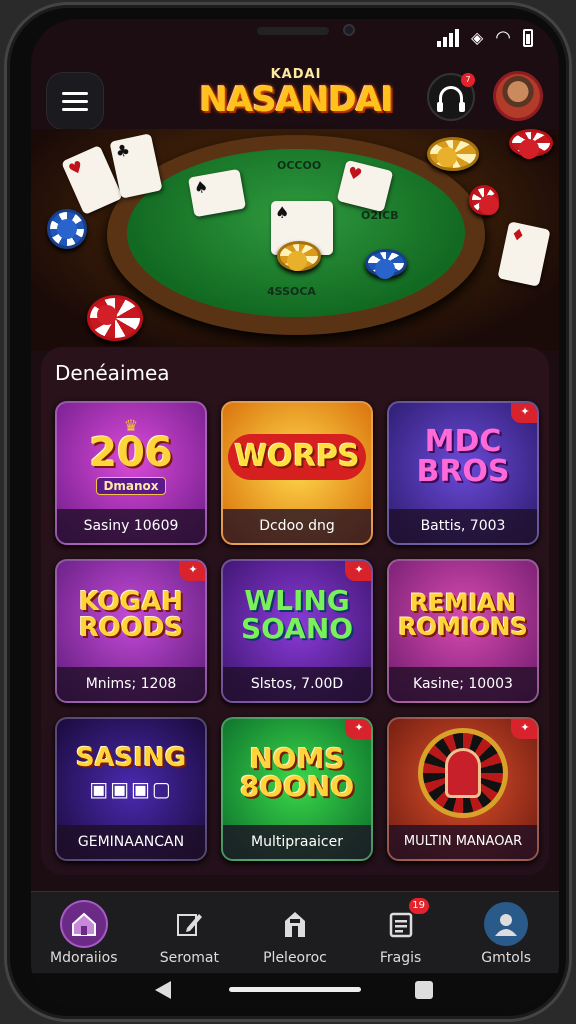  What do you see at coordinates (295, 40) in the screenshot?
I see `status-bar: ◈ ◠` at bounding box center [295, 40].